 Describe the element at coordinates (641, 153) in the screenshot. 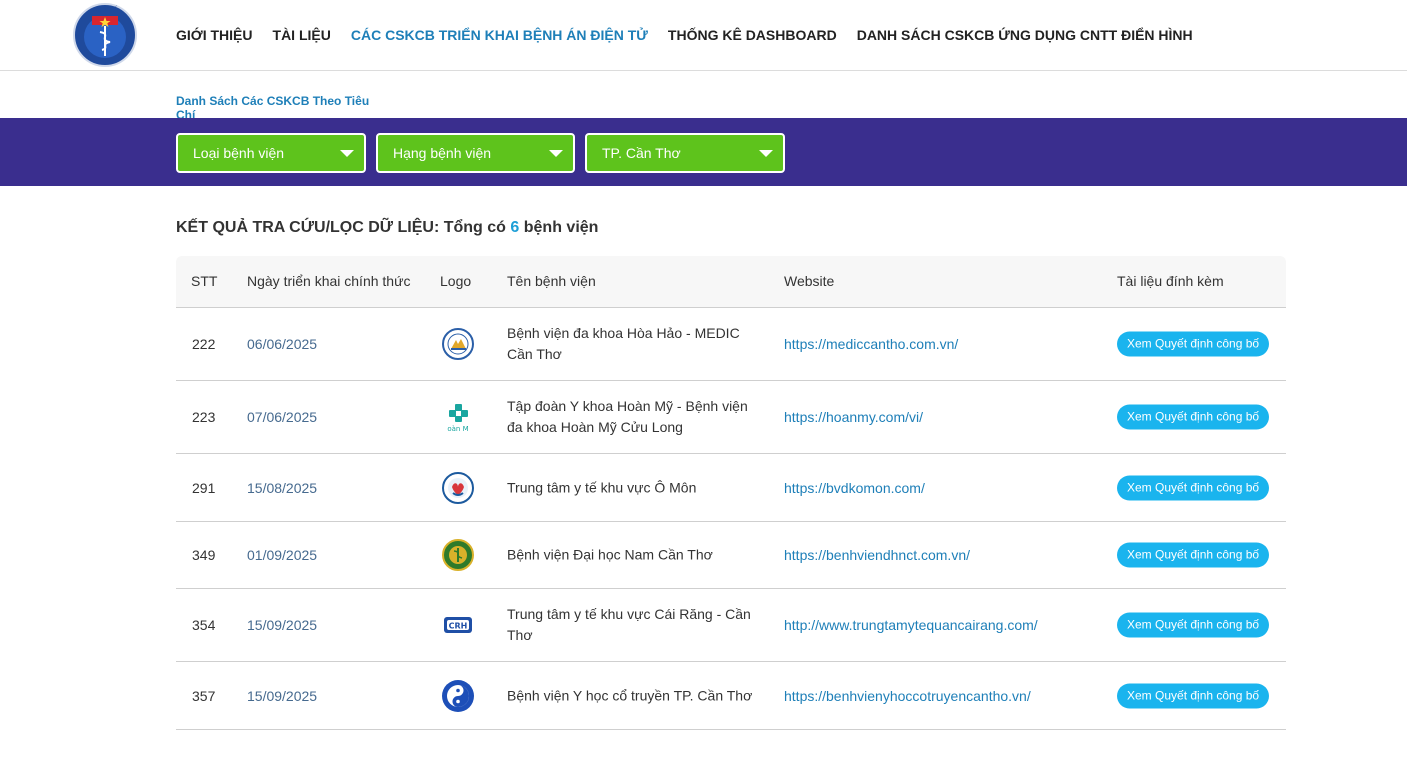

I see `province-value: TP. Cần Thơ` at that location.